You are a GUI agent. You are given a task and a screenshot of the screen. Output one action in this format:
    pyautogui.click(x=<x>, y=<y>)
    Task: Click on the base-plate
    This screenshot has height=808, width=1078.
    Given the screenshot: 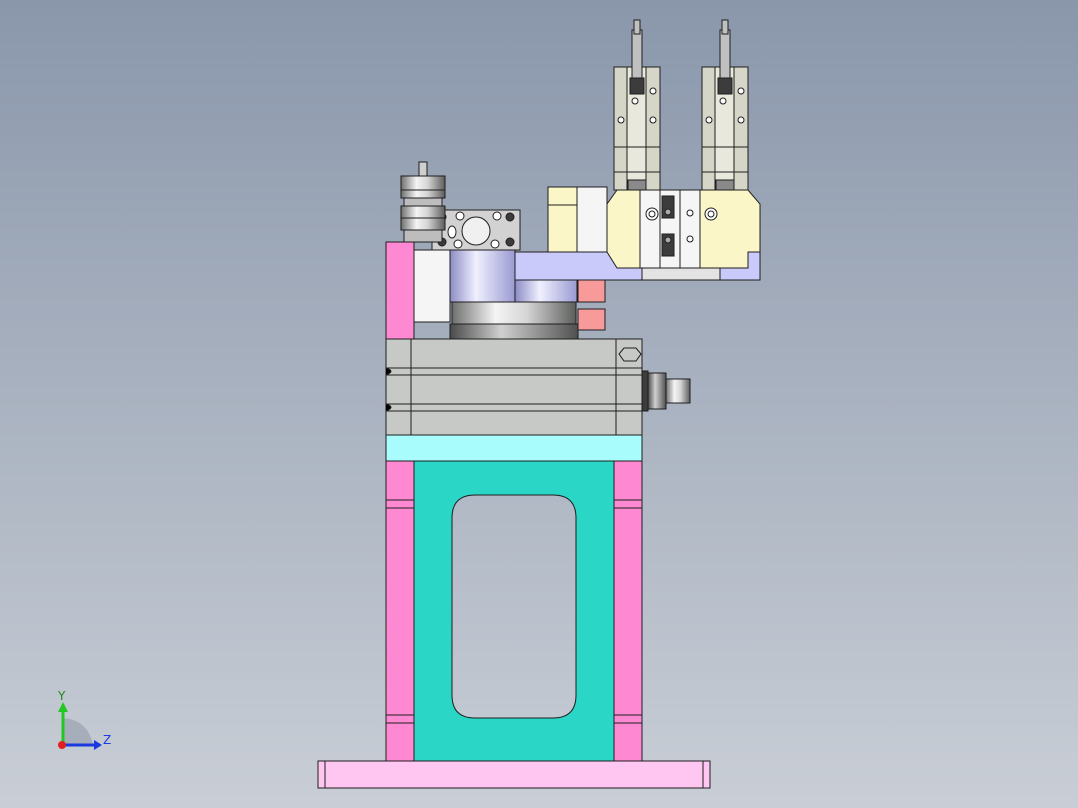 What is the action you would take?
    pyautogui.click(x=514, y=774)
    